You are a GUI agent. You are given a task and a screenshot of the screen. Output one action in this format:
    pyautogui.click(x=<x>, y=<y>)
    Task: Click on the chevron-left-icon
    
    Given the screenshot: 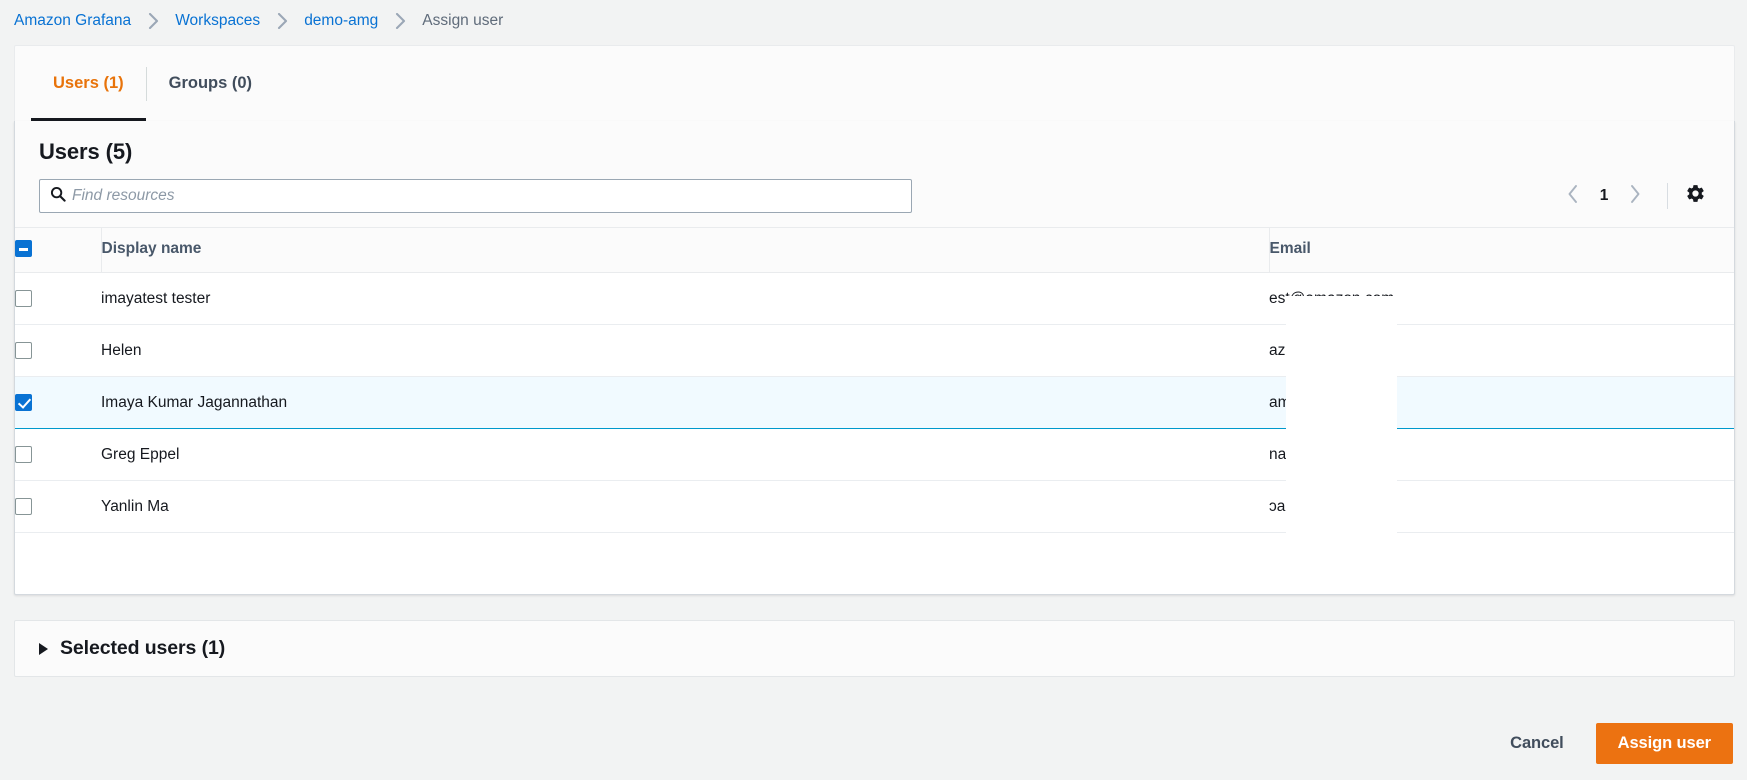 What is the action you would take?
    pyautogui.click(x=1573, y=196)
    